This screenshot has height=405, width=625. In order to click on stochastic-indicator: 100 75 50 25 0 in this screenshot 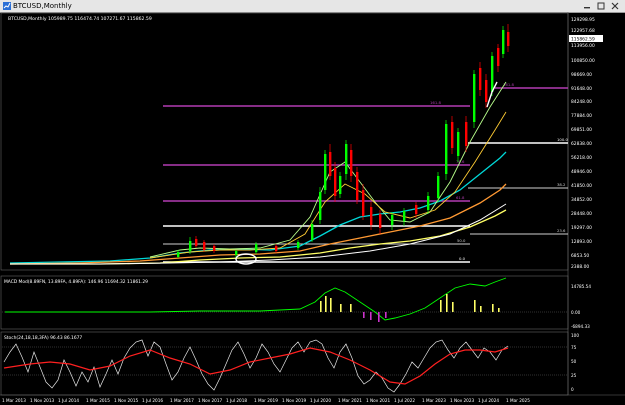, I will do `click(290, 363)`.